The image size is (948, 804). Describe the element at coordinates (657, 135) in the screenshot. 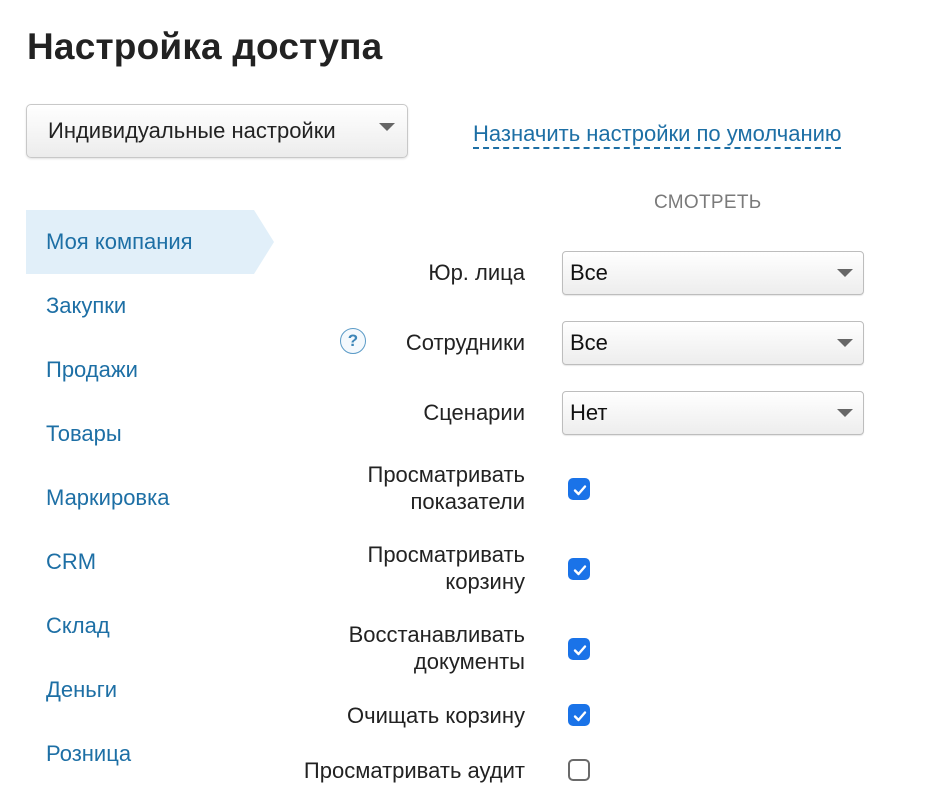

I see `set-default-settings-link: Назначить настройки по умолчанию` at that location.